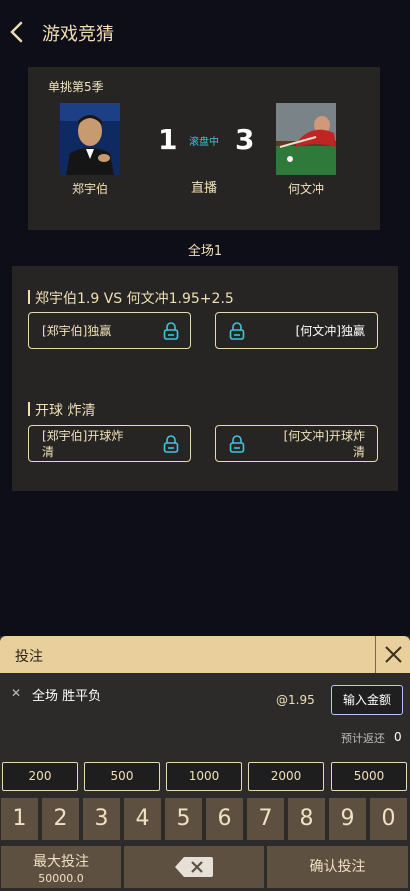 The height and width of the screenshot is (891, 410). What do you see at coordinates (205, 33) in the screenshot?
I see `app-header: 游戏竞猜` at bounding box center [205, 33].